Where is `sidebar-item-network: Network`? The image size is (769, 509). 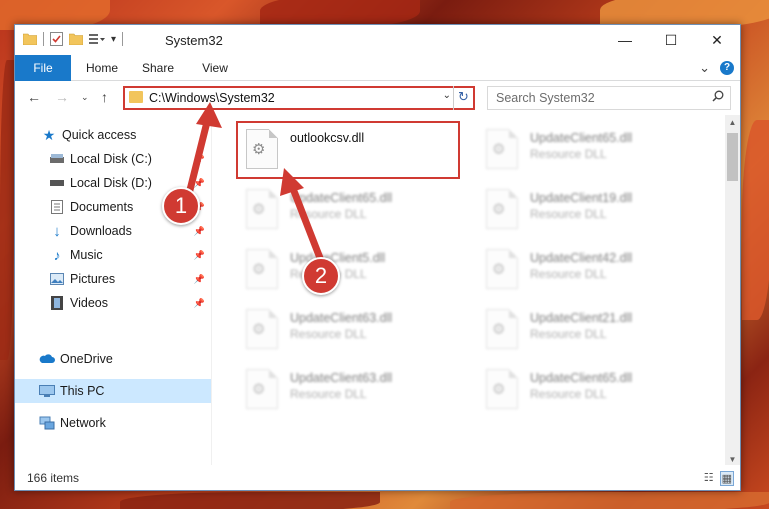 sidebar-item-network: Network is located at coordinates (113, 423).